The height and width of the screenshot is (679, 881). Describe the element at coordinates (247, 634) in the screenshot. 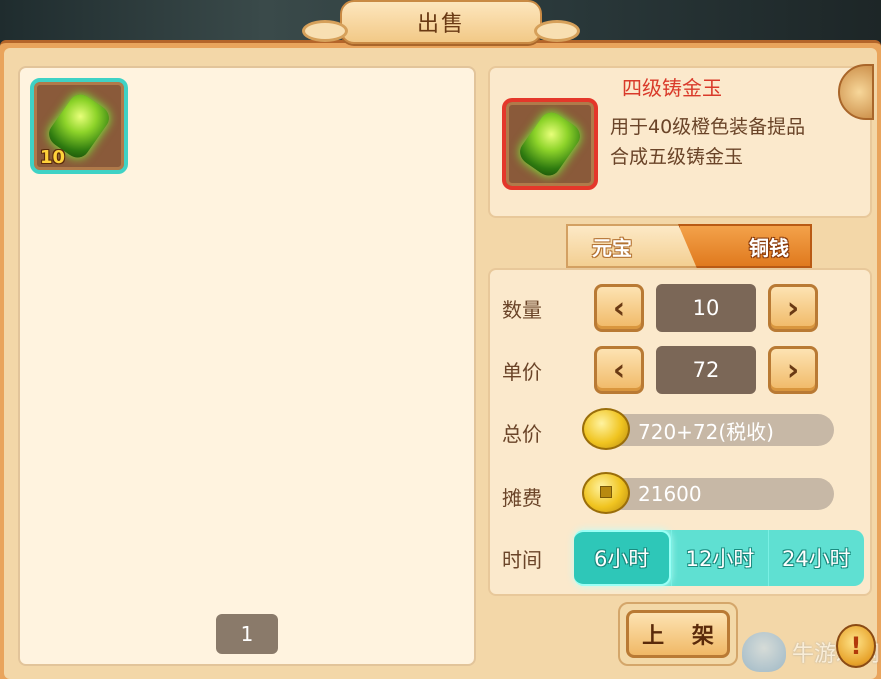

I see `page-number: 1` at that location.